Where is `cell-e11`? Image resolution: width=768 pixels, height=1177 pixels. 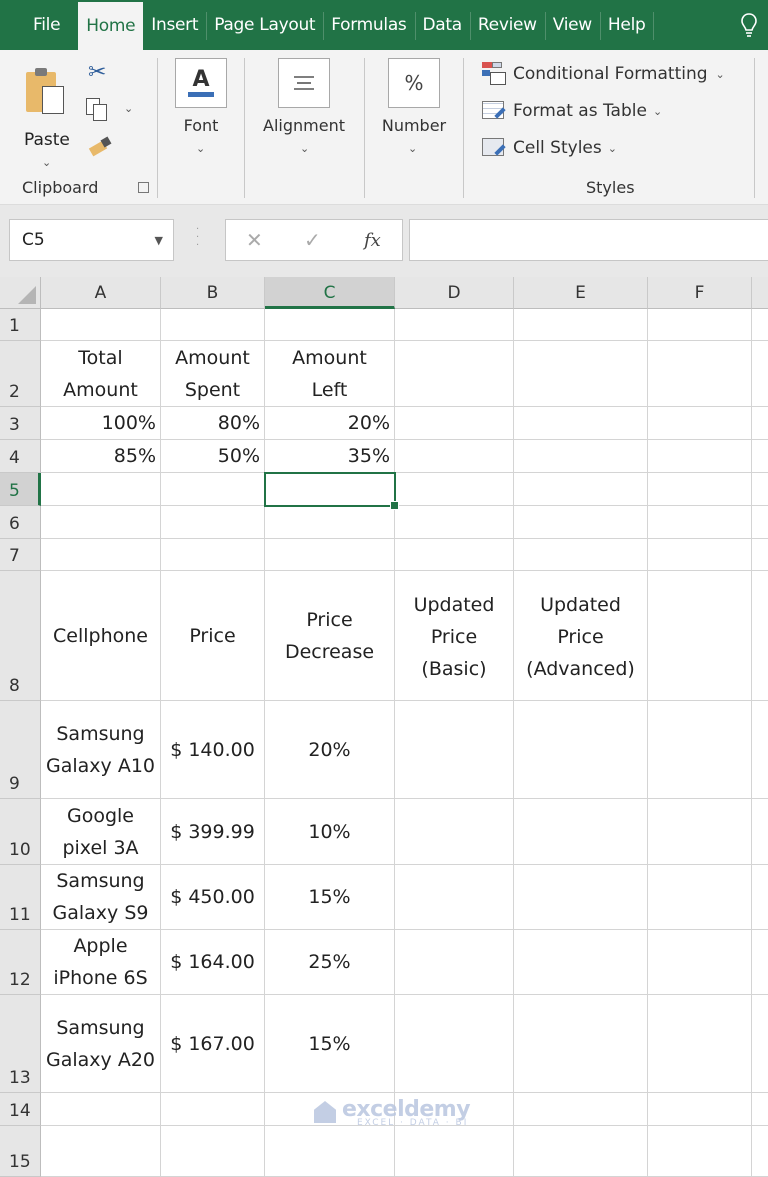 cell-e11 is located at coordinates (581, 897).